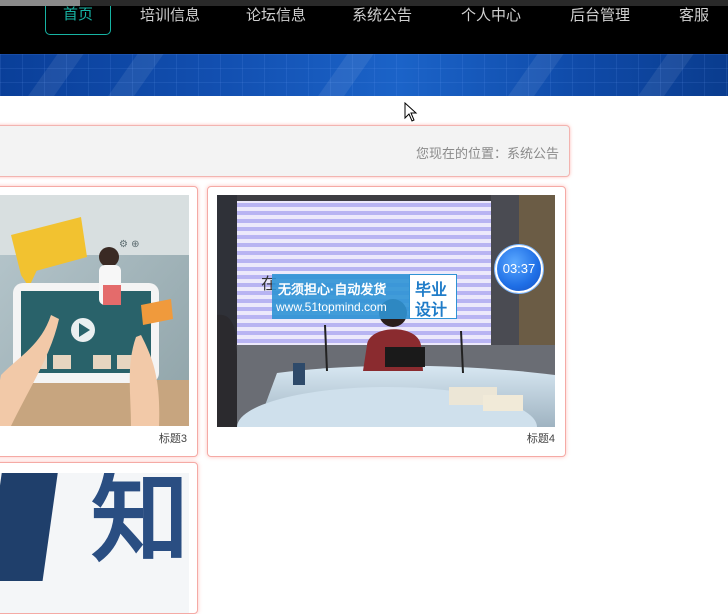 Image resolution: width=728 pixels, height=614 pixels. I want to click on ad-line-1: 无须担心·自动发货, so click(332, 289).